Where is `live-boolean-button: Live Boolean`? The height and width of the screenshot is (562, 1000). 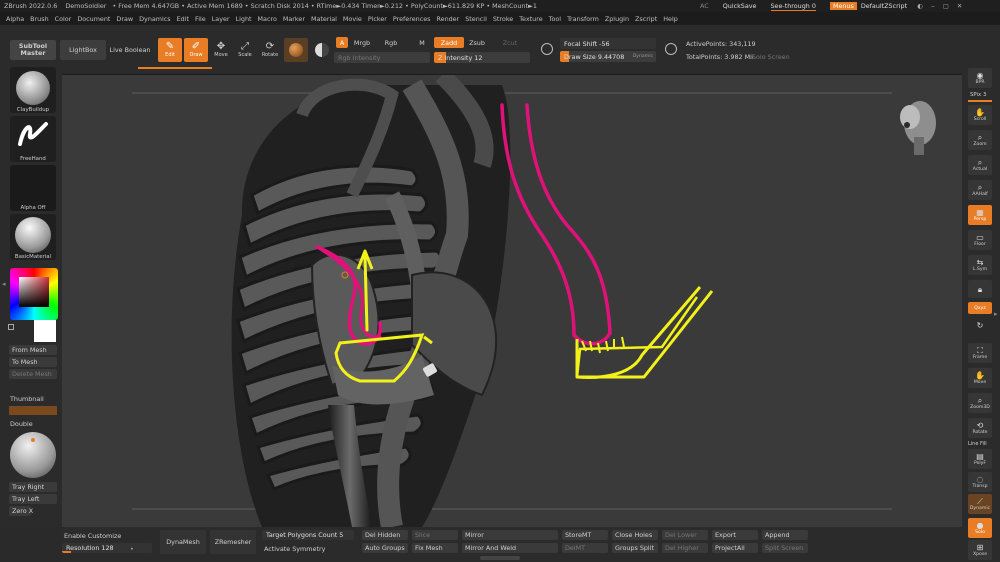
live-boolean-button: Live Boolean is located at coordinates (130, 50).